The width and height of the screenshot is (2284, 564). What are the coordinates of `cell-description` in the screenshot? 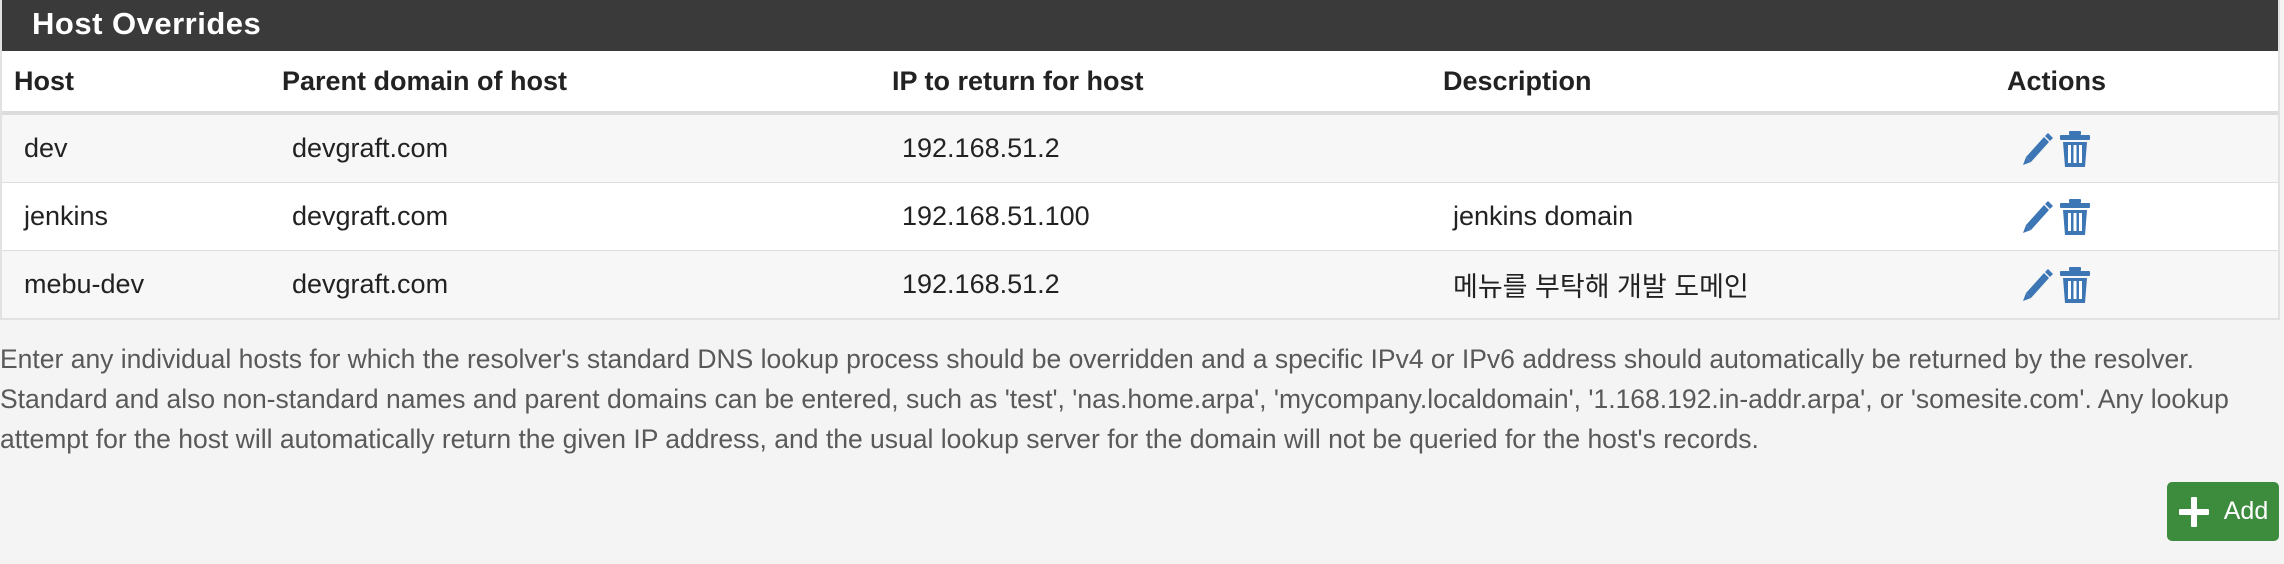 It's located at (1713, 148).